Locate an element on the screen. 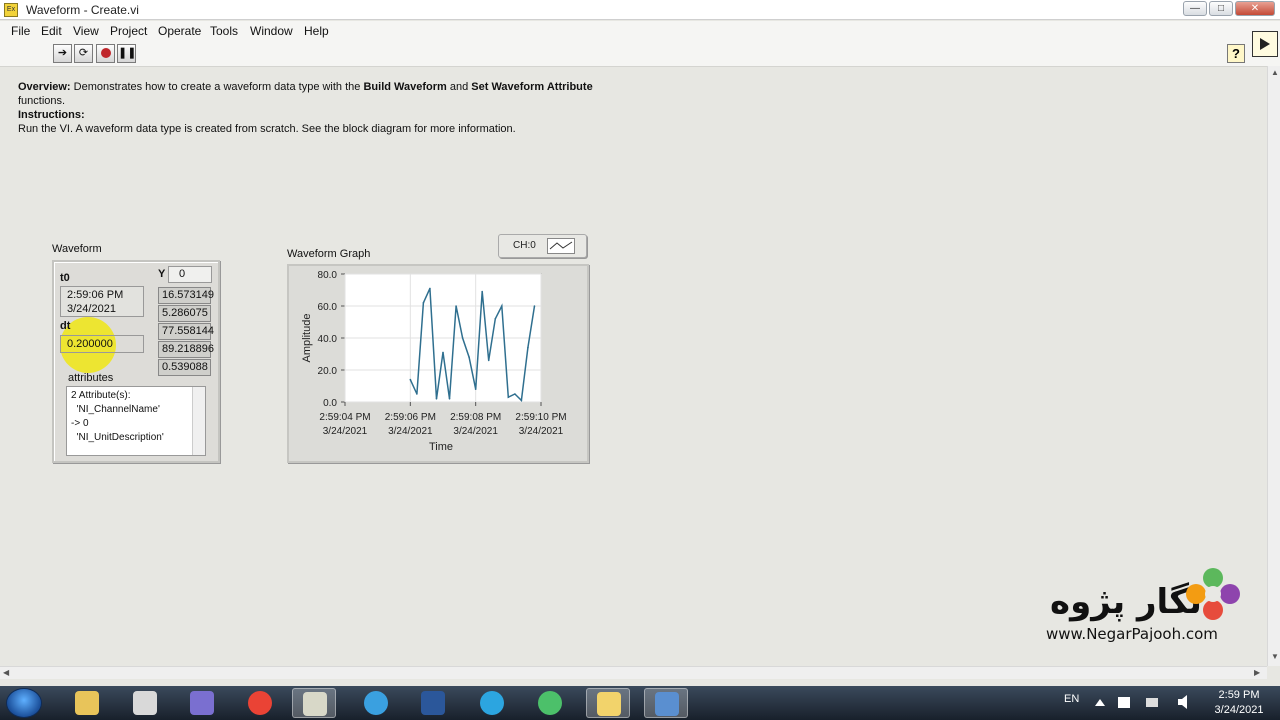 The image size is (1280, 720). horizontal-scrollbar: ◀ ▶ is located at coordinates (633, 672).